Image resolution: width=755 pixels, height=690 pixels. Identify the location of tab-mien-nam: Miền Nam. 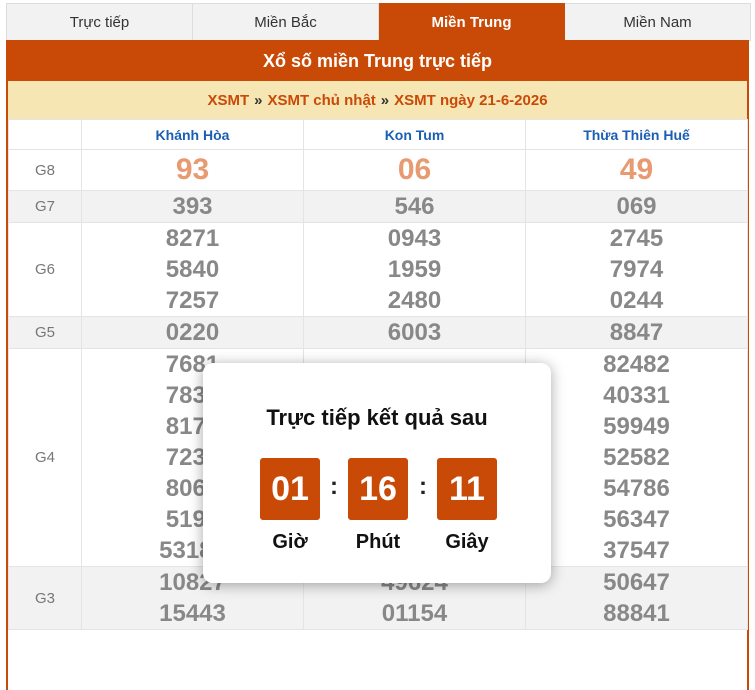
(658, 22).